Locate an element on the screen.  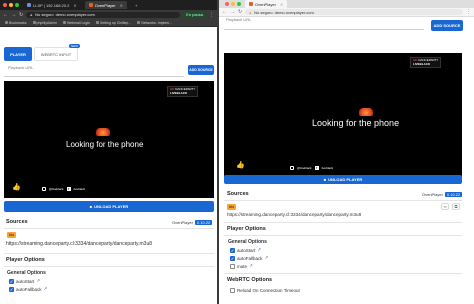
version-badge: 0.10.22 is located at coordinates (453, 194).